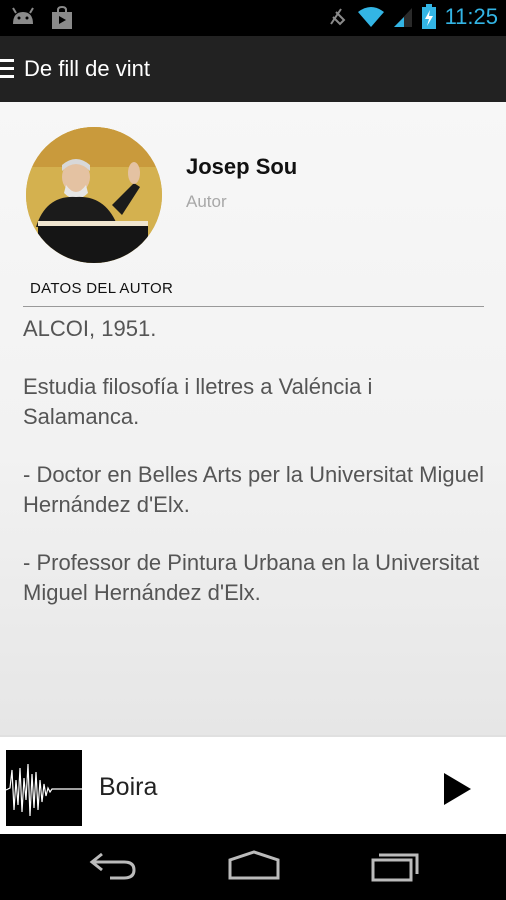 The width and height of the screenshot is (506, 900). Describe the element at coordinates (457, 789) in the screenshot. I see `play-icon` at that location.